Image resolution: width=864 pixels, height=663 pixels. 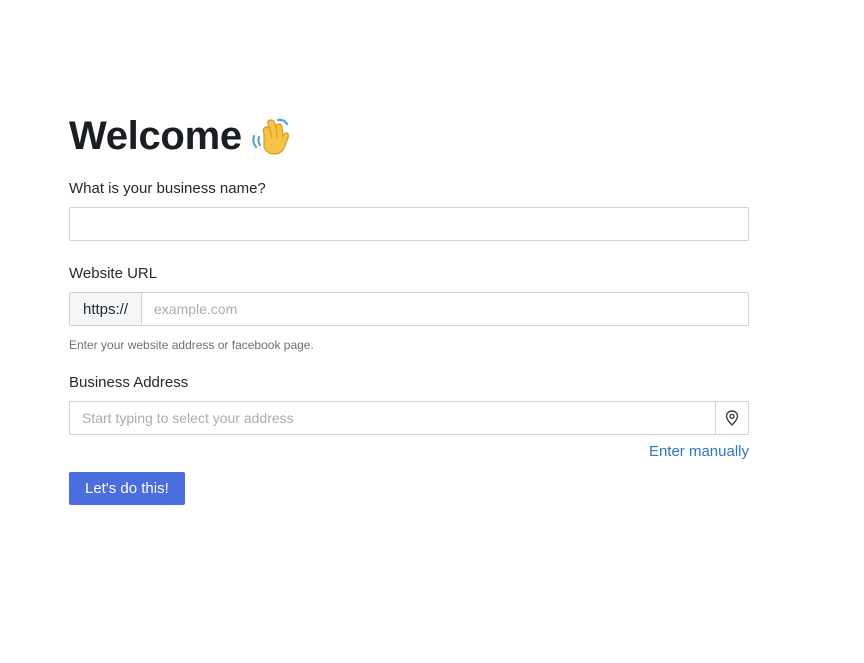 I want to click on business-address-label: Business Address, so click(x=129, y=382).